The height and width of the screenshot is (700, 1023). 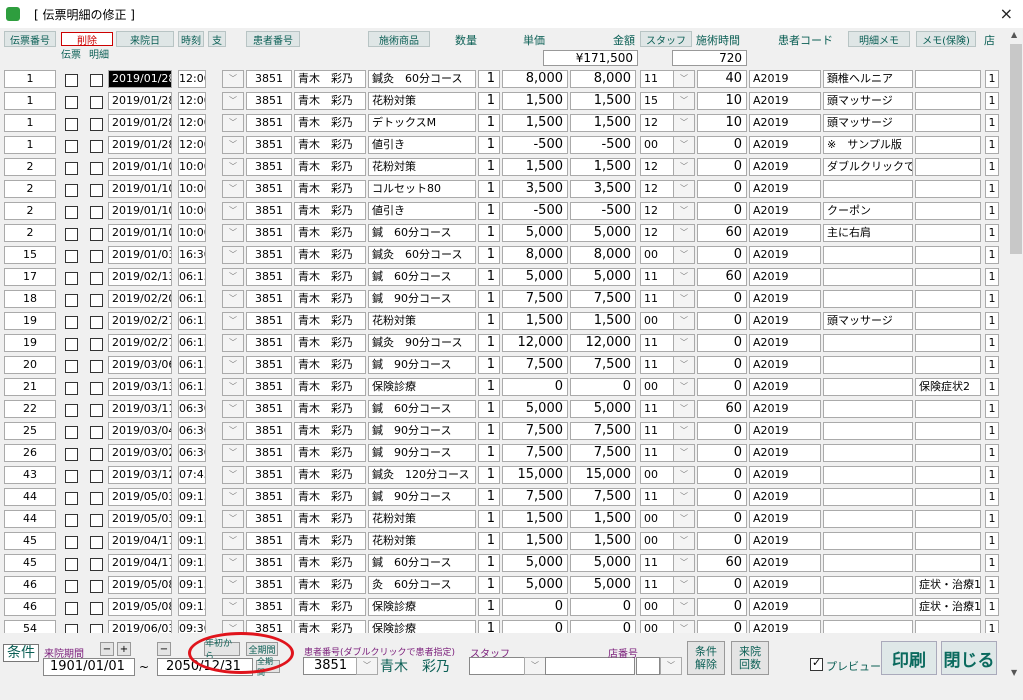 I want to click on shop-dropdown-icon: ﹀, so click(x=671, y=666).